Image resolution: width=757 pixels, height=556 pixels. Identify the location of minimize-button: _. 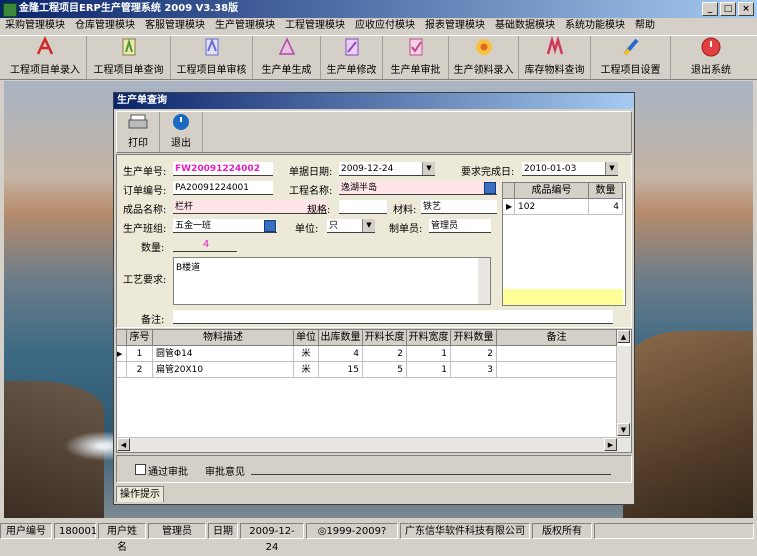
(710, 9).